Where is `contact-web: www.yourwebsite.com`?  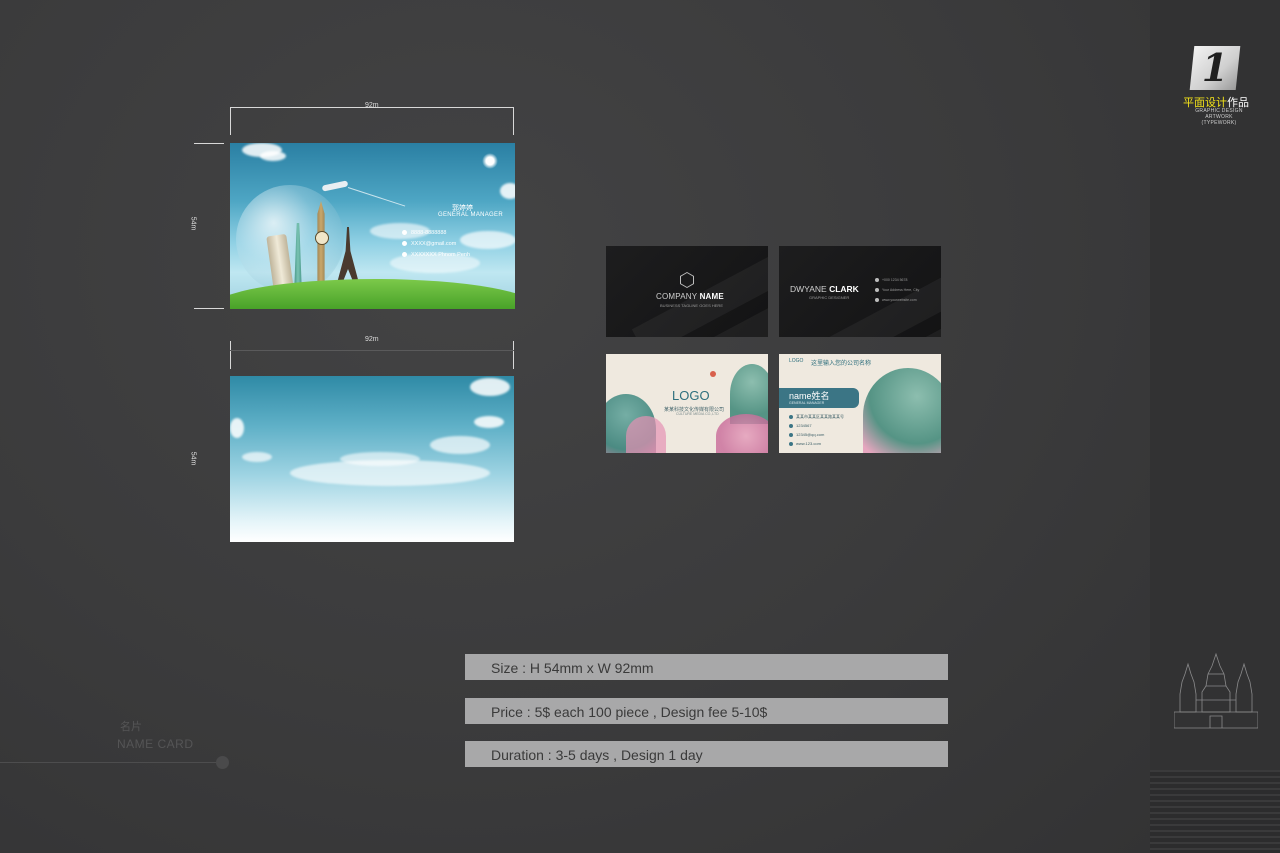 contact-web: www.yourwebsite.com is located at coordinates (896, 300).